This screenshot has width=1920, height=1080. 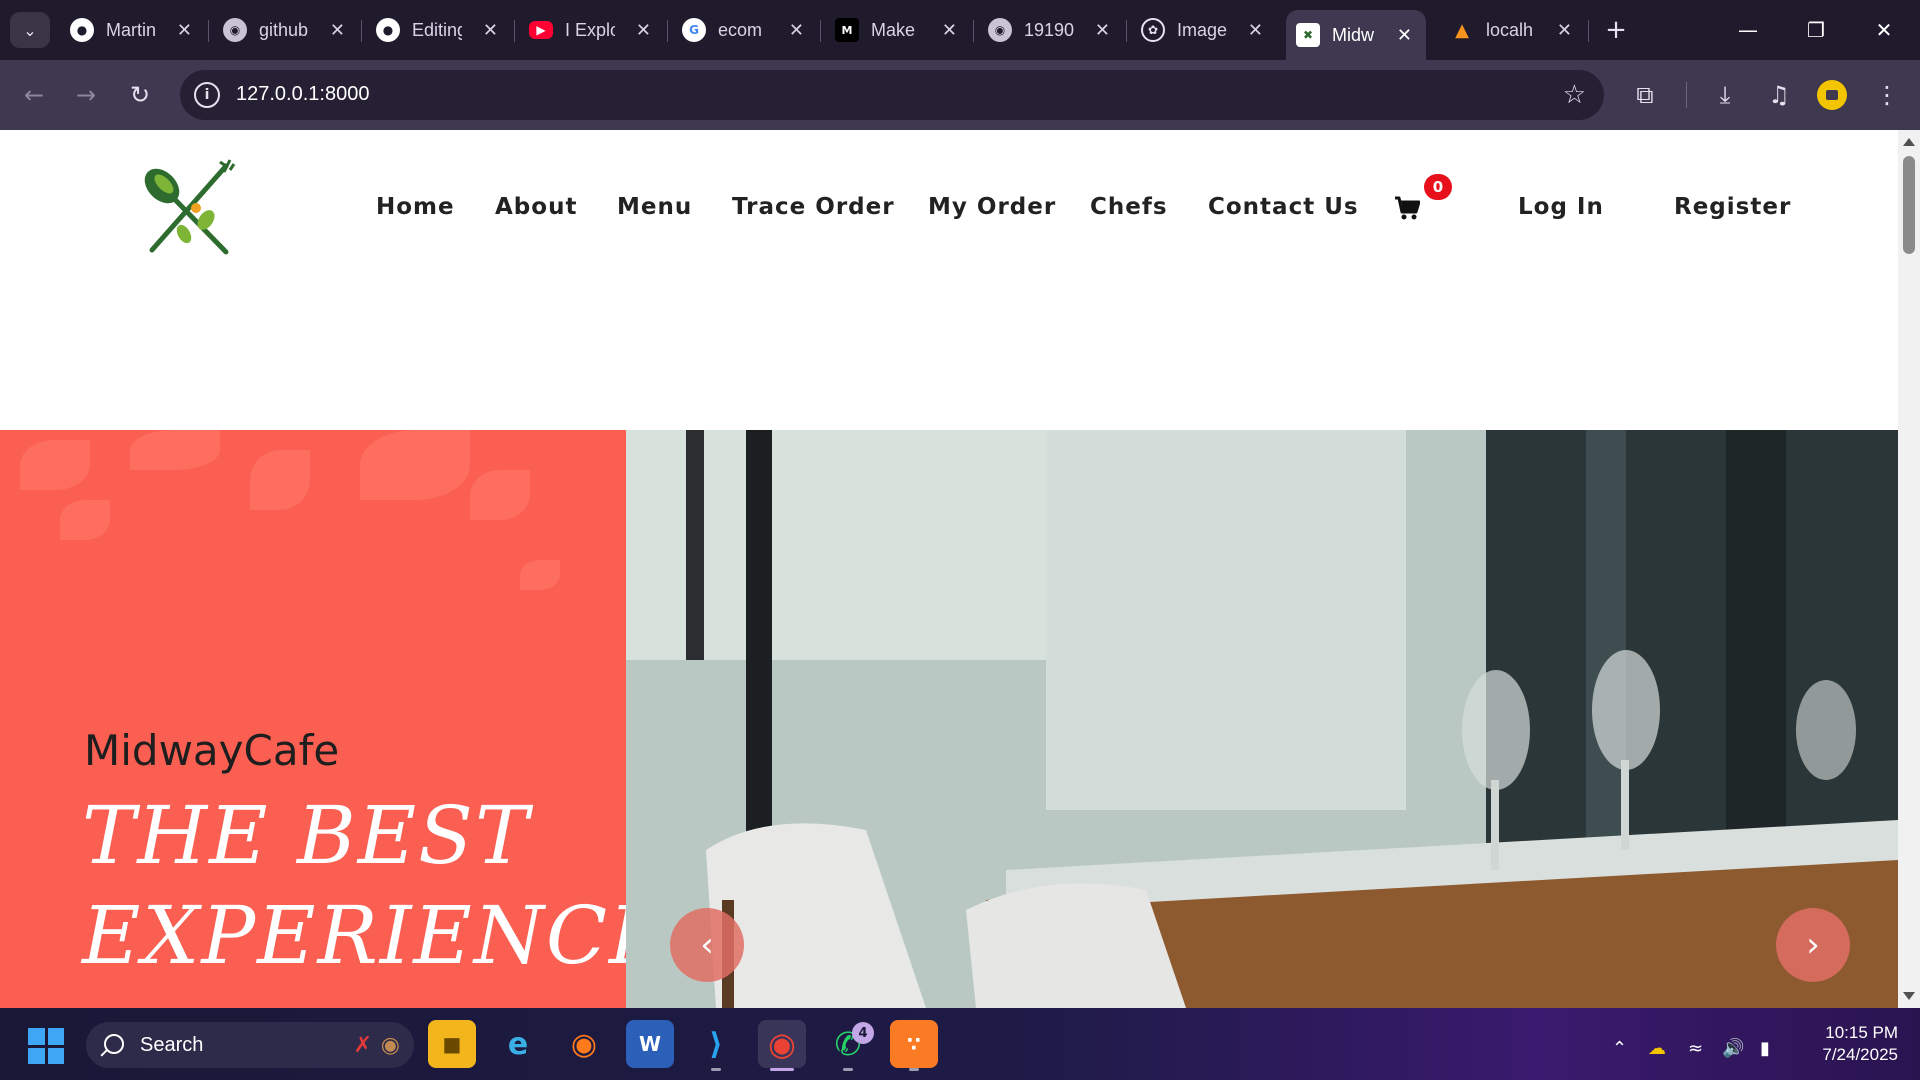 I want to click on page-scrollbar, so click(x=1909, y=569).